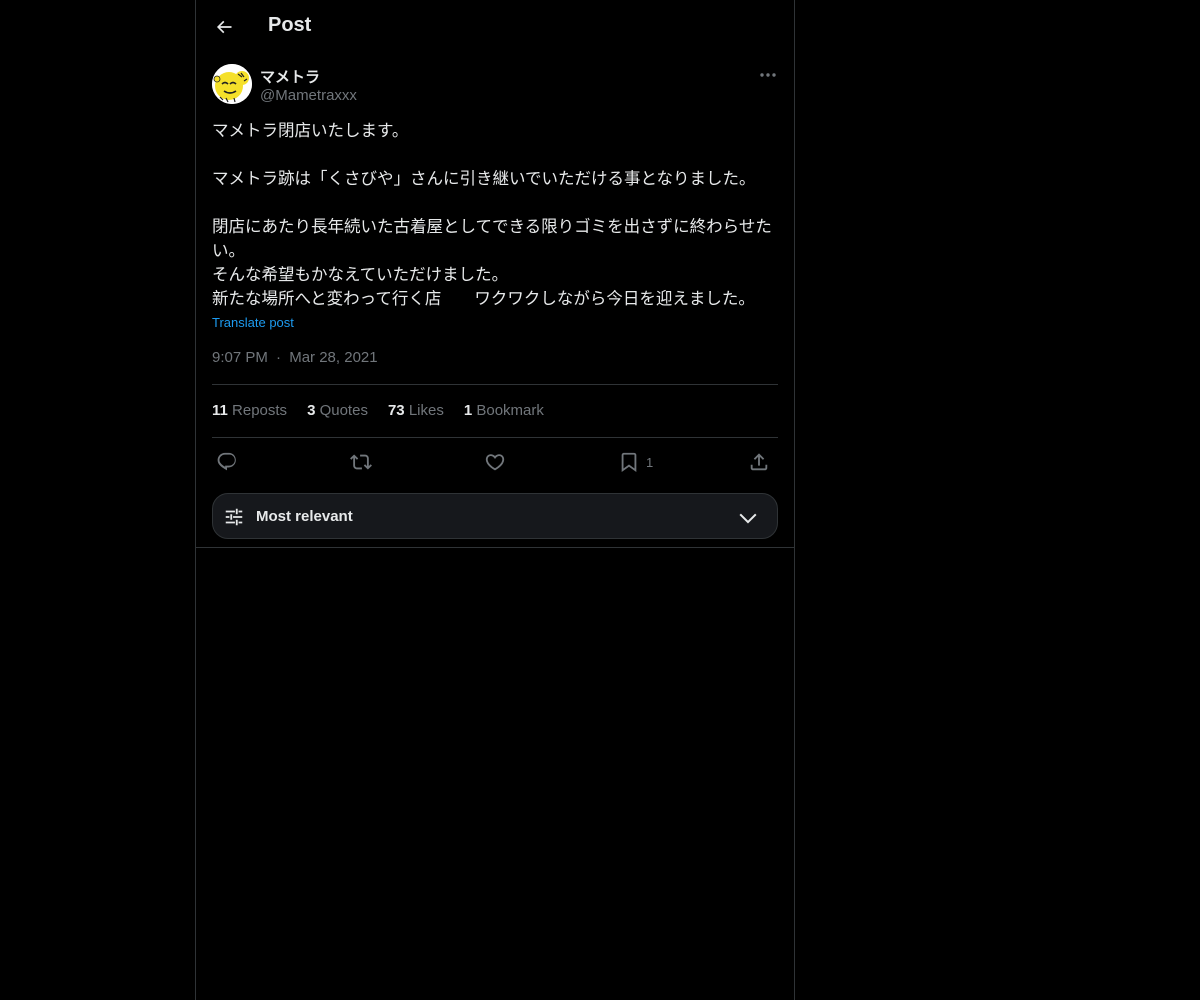  I want to click on reposts-stat: 11 Reposts, so click(249, 410).